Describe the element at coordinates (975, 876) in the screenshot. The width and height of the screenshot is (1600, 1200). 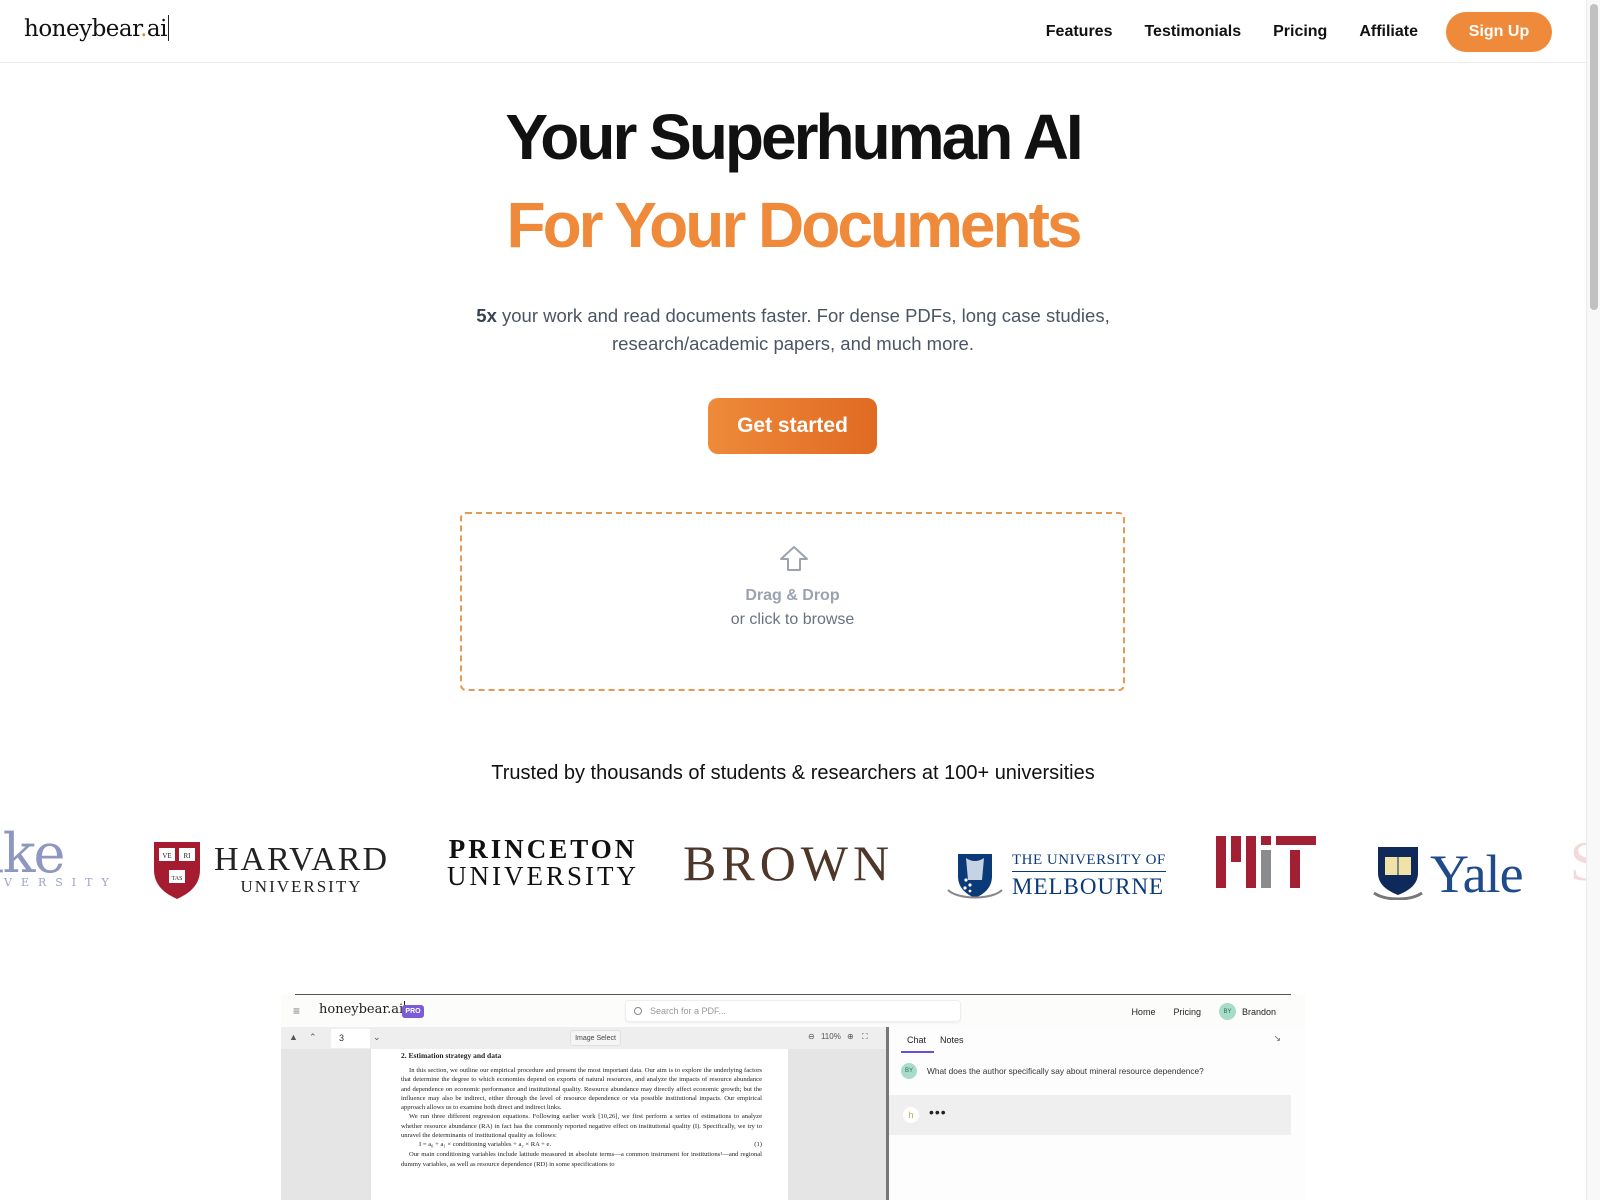
I see `melbourne-crest-icon` at that location.